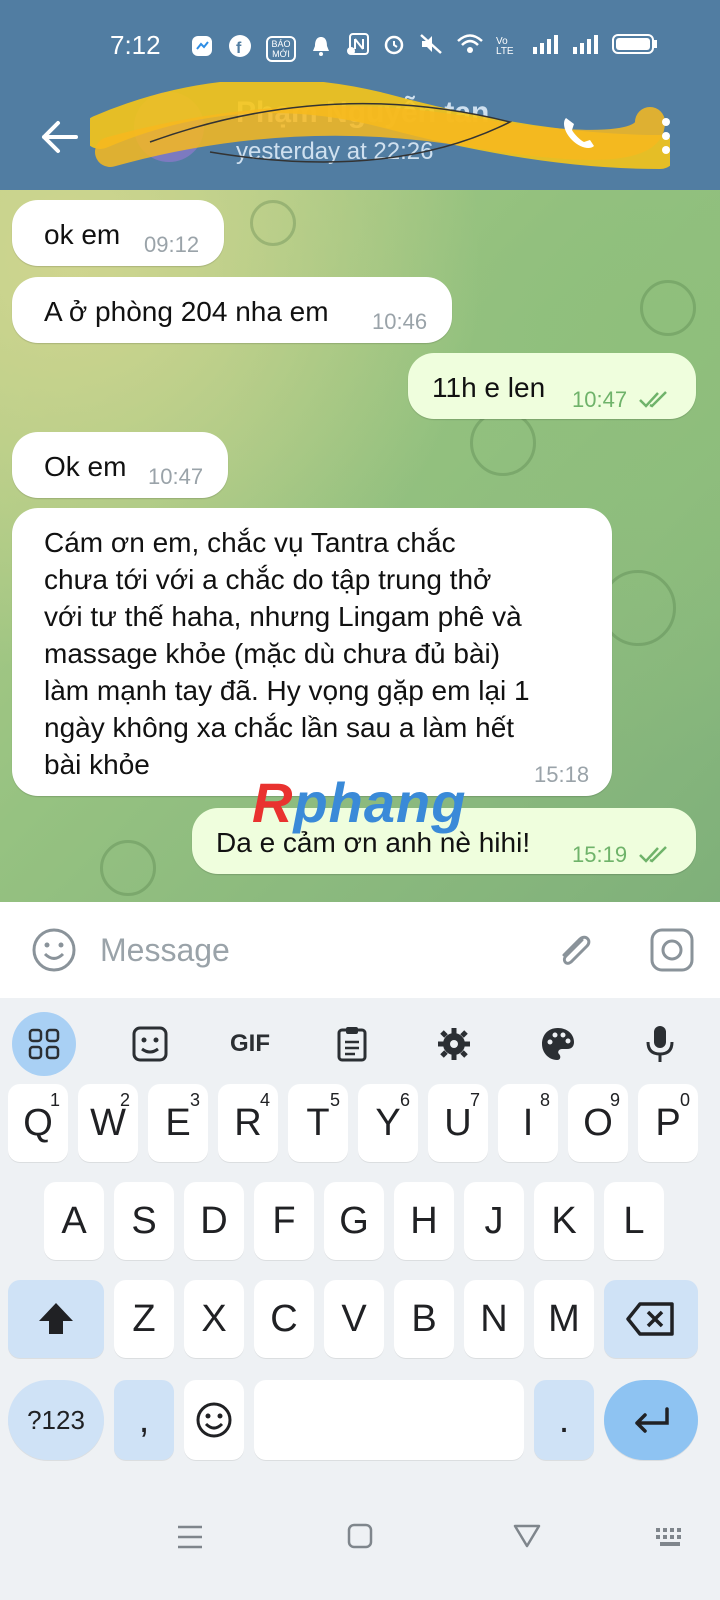  Describe the element at coordinates (273, 802) in the screenshot. I see `watermark-r: R` at that location.